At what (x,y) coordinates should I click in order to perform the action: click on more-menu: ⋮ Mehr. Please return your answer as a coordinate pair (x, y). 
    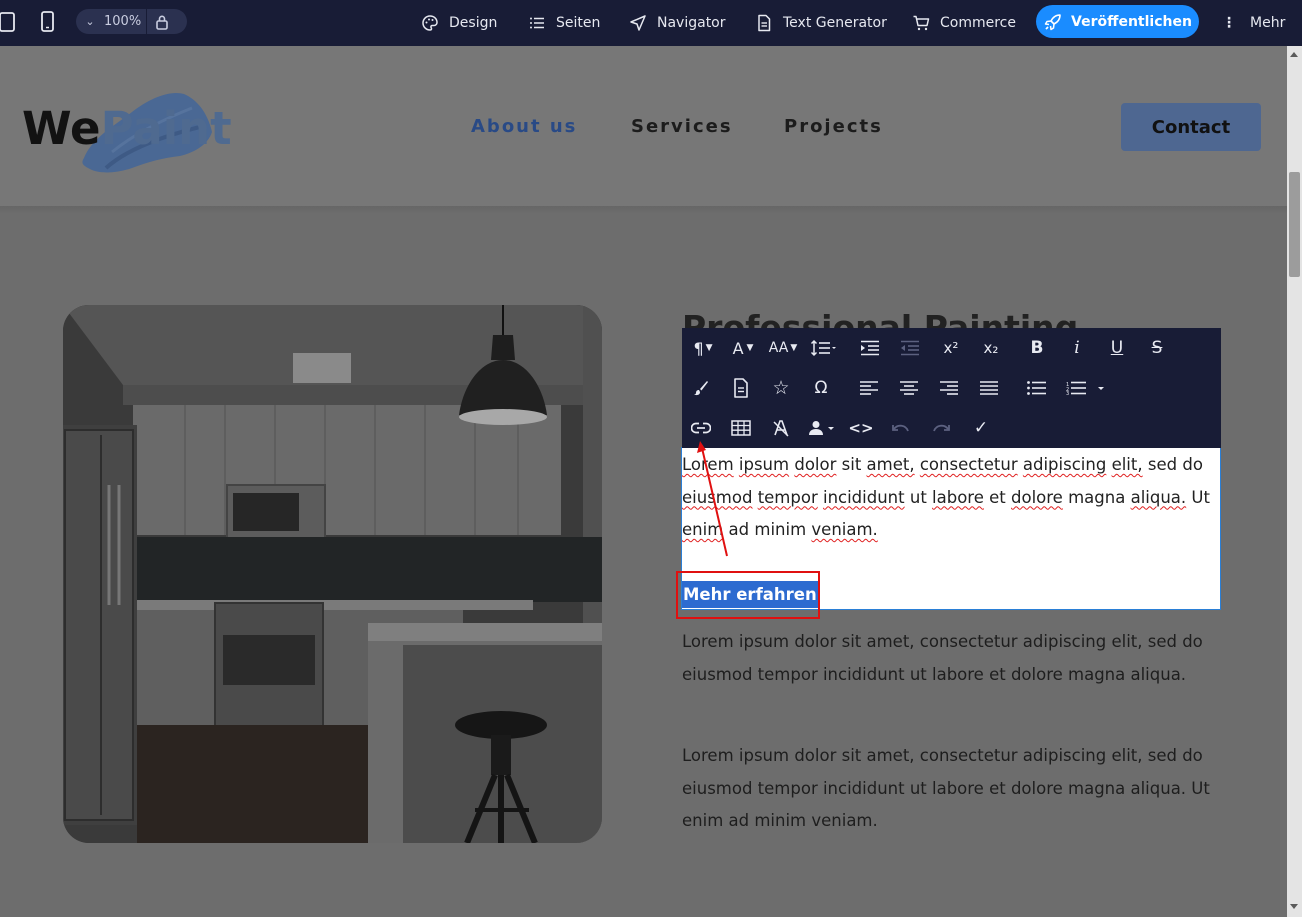
    Looking at the image, I should click on (1253, 23).